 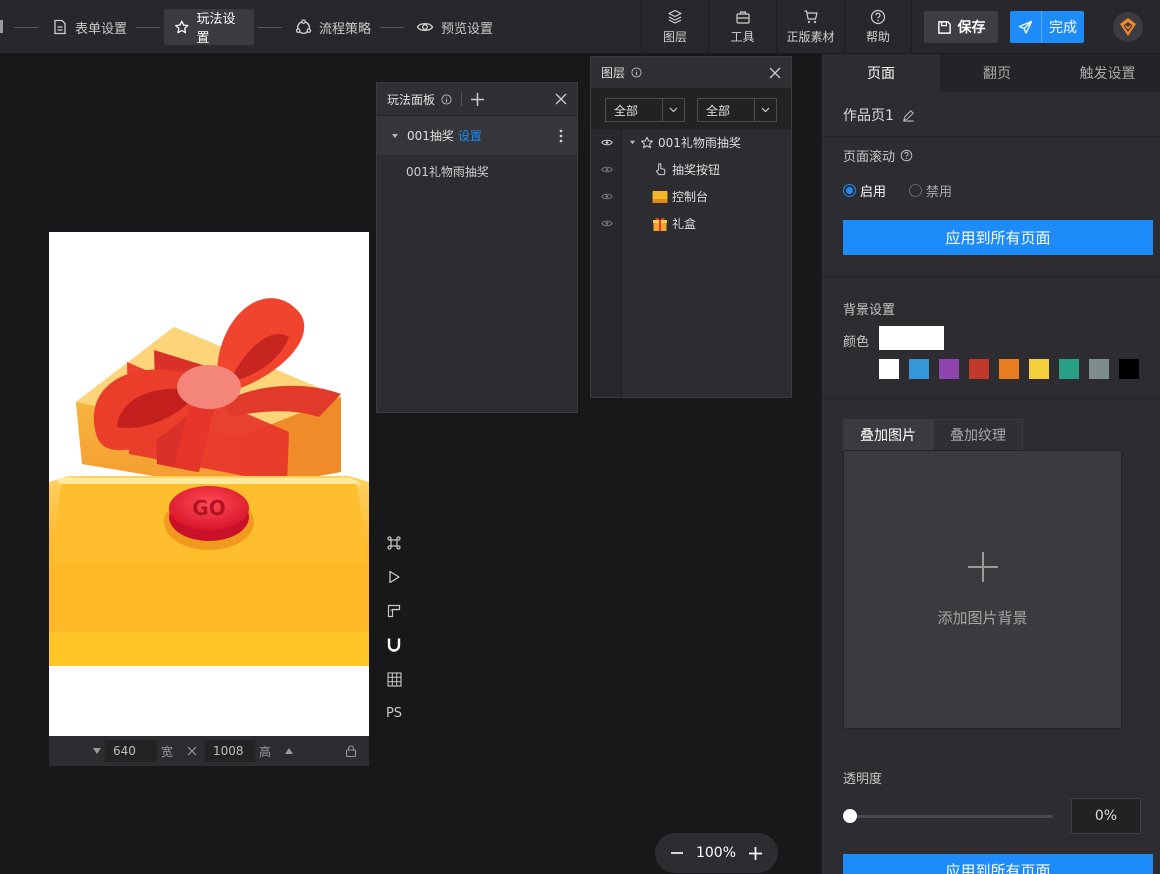 What do you see at coordinates (351, 751) in the screenshot?
I see `lock-icon` at bounding box center [351, 751].